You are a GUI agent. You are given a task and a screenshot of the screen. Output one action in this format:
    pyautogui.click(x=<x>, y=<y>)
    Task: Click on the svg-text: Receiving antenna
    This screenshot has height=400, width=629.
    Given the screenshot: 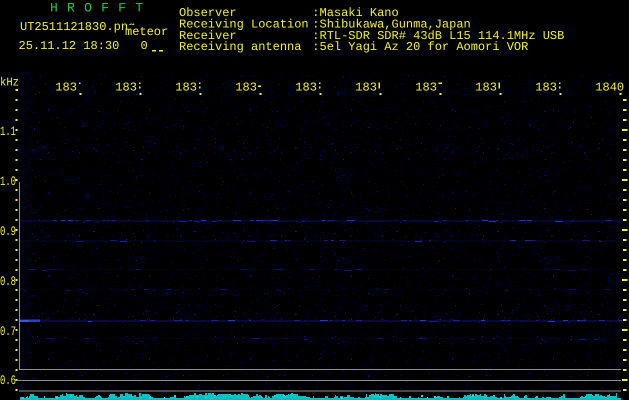 What is the action you would take?
    pyautogui.click(x=240, y=47)
    